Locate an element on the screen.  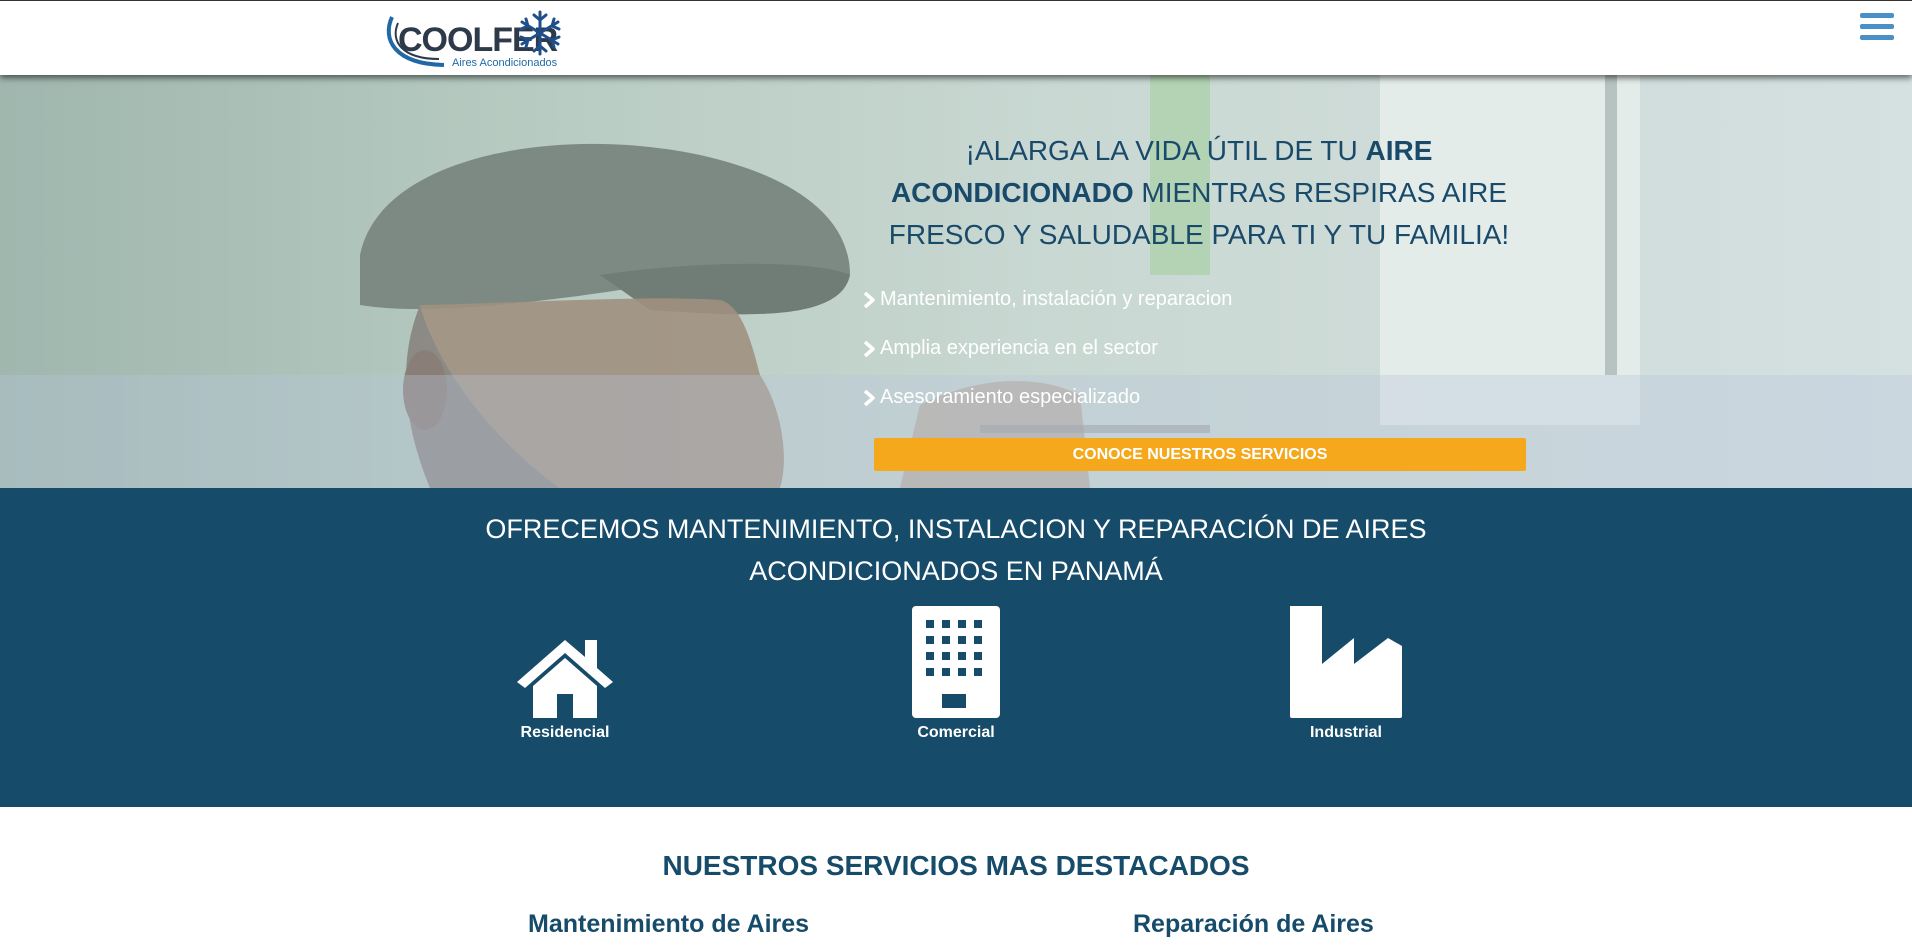
tile-residencial: Residencial is located at coordinates (565, 689).